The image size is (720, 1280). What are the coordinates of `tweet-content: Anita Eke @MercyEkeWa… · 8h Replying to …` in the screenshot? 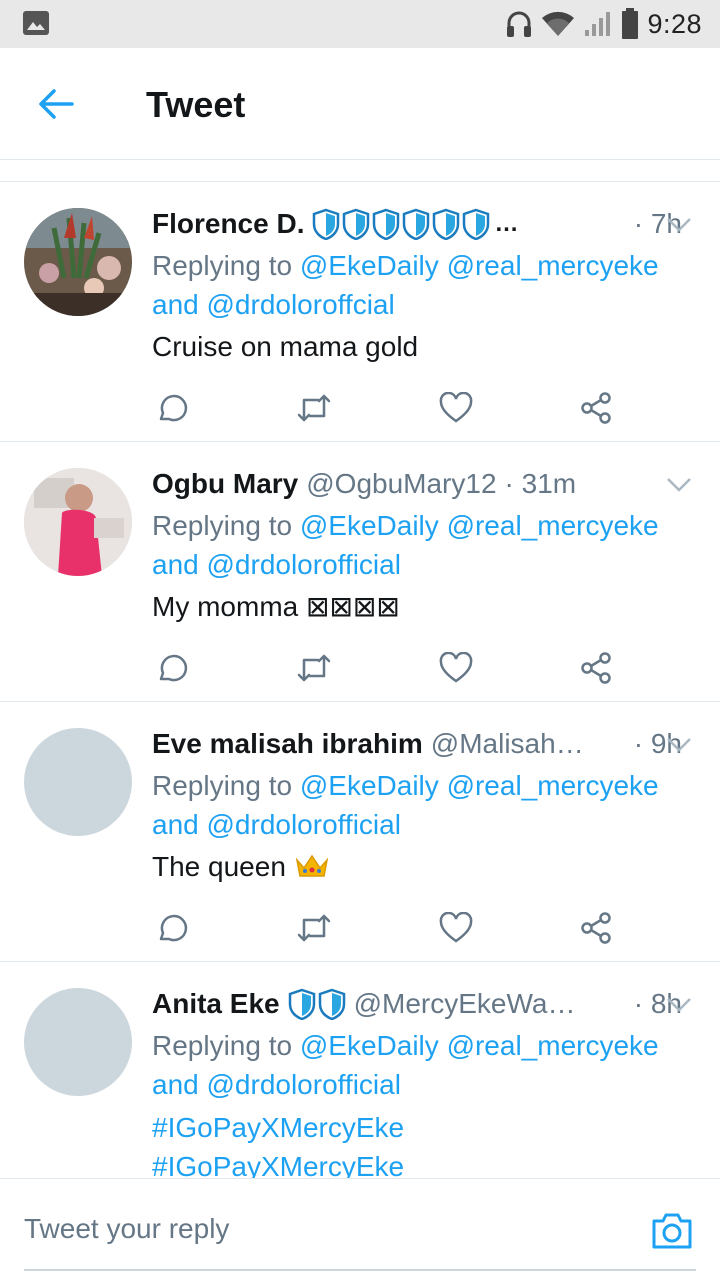 It's located at (417, 1080).